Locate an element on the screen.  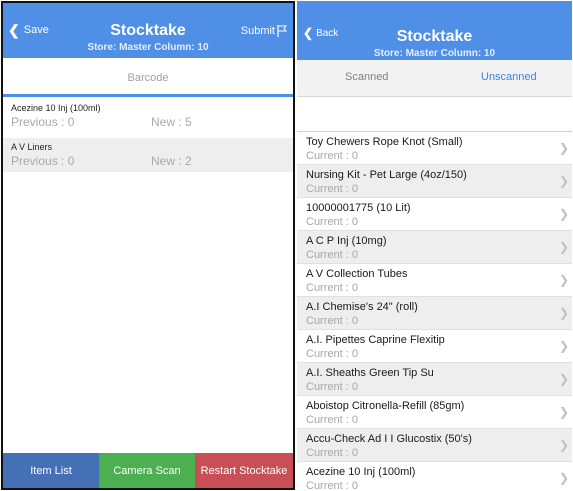
tab-unscanned: Unscanned is located at coordinates (509, 77).